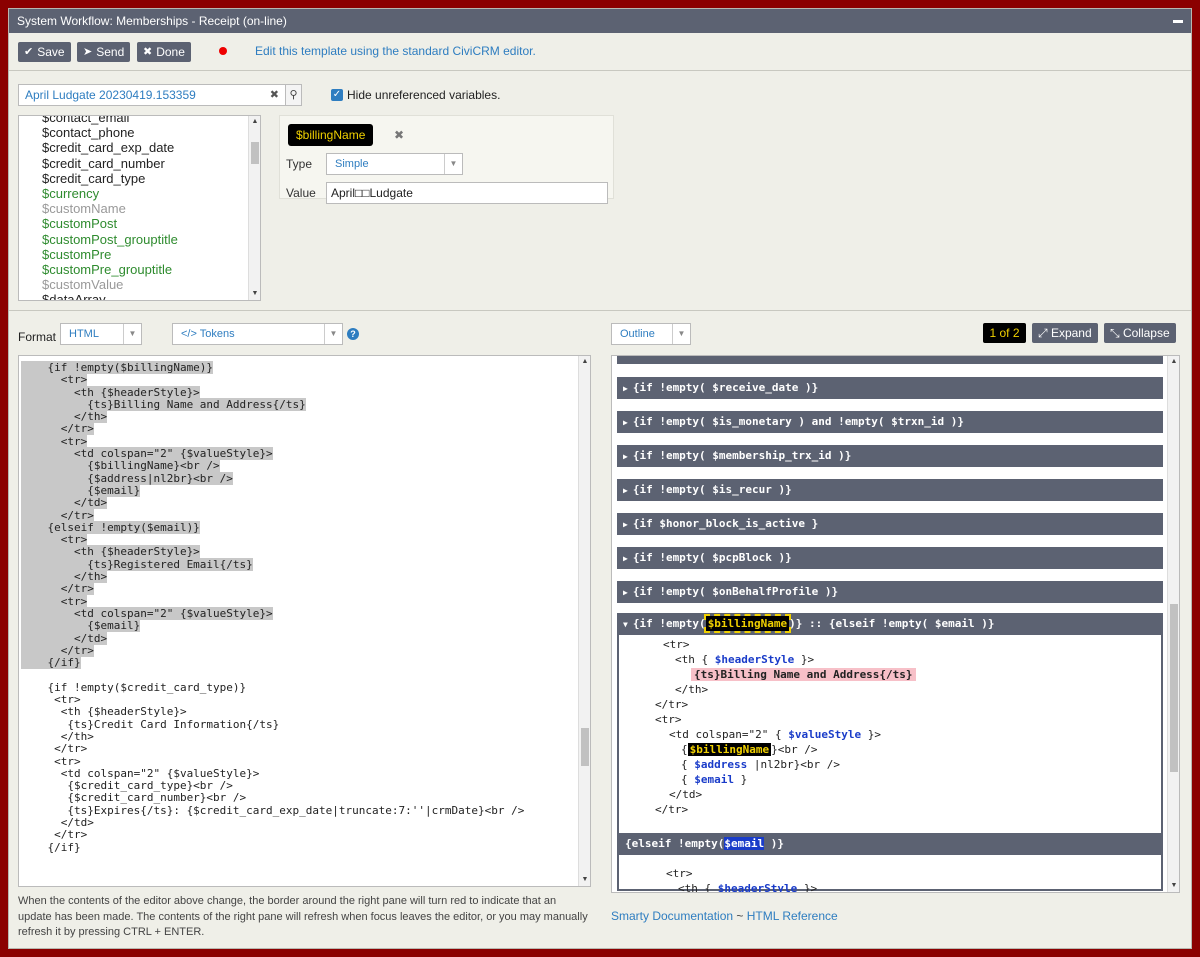  What do you see at coordinates (1140, 333) in the screenshot?
I see `collapse-button: ⤡ Collapse` at bounding box center [1140, 333].